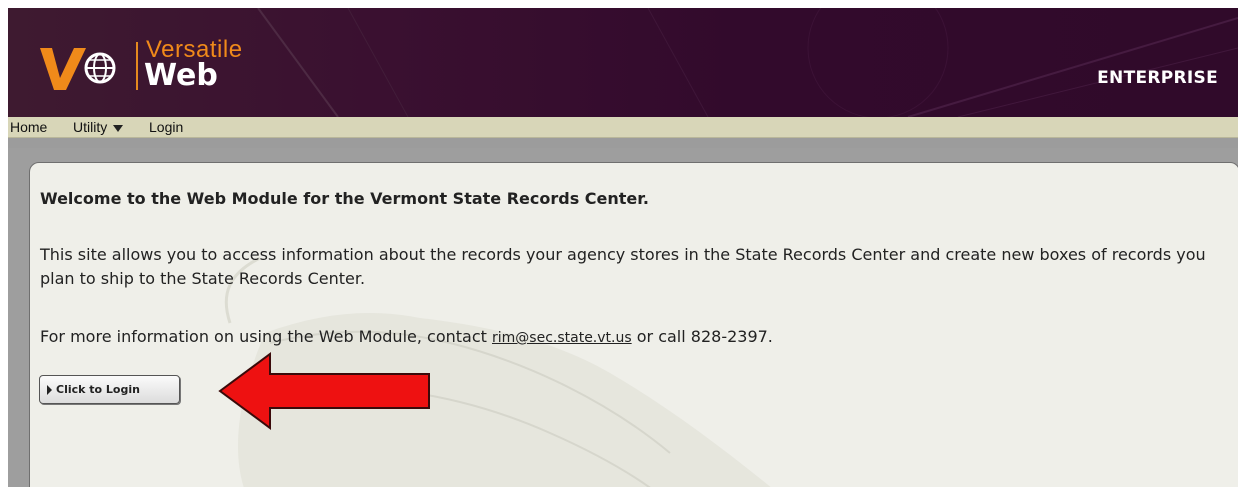 This screenshot has height=487, width=1248. I want to click on menu-item-utility: Utility, so click(98, 127).